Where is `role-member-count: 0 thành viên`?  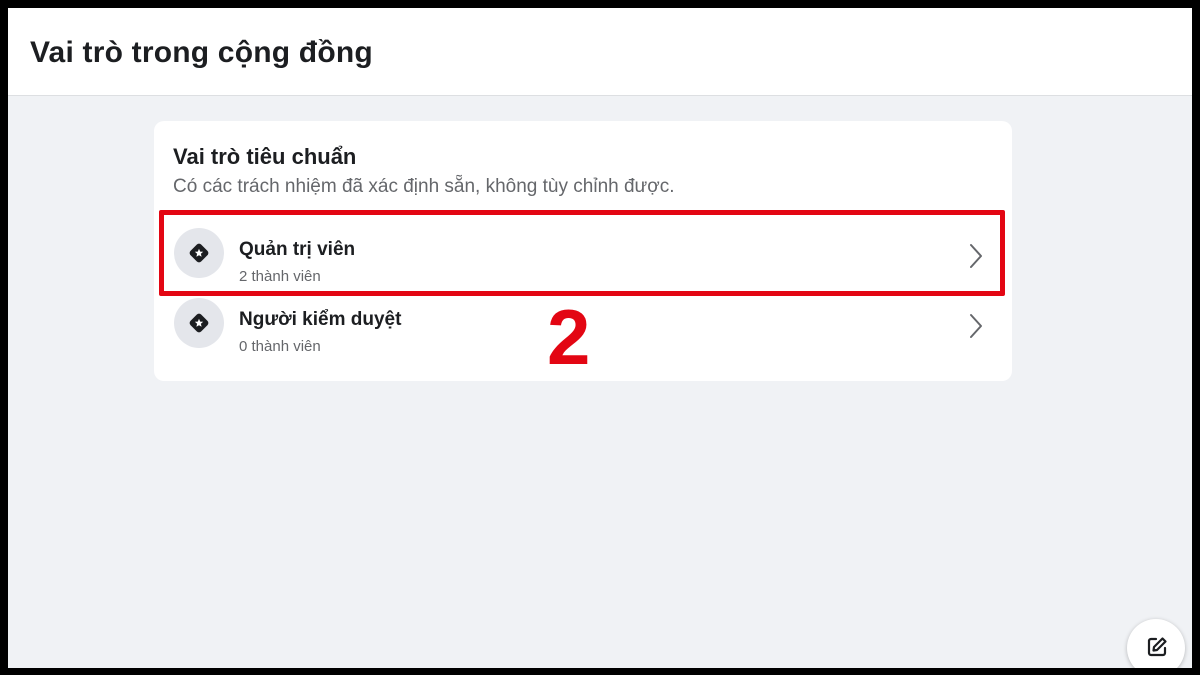 role-member-count: 0 thành viên is located at coordinates (280, 346).